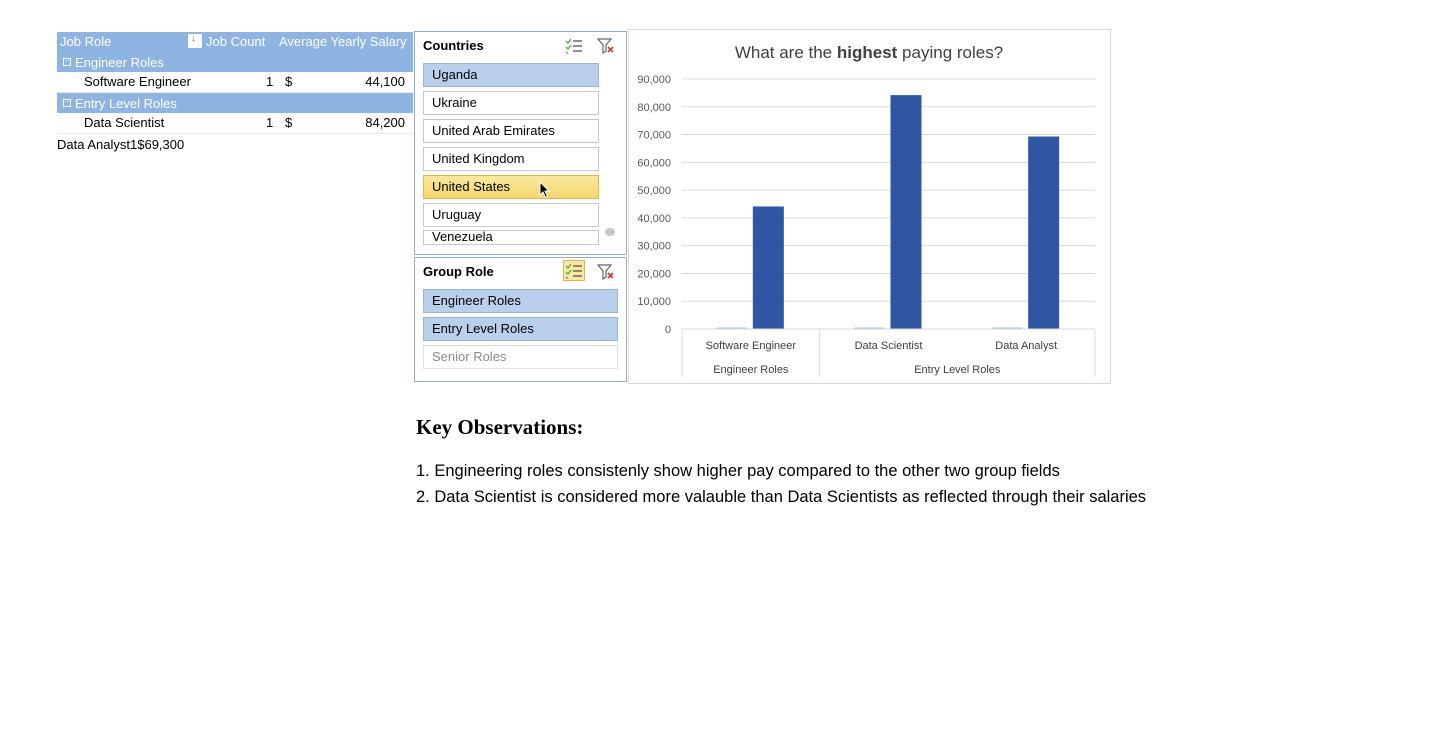  I want to click on x-tick-label: Data Analyst, so click(1026, 346).